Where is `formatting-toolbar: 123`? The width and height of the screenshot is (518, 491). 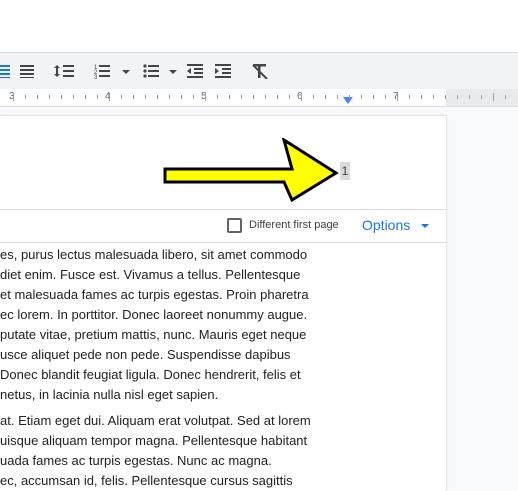
formatting-toolbar: 123 is located at coordinates (259, 71).